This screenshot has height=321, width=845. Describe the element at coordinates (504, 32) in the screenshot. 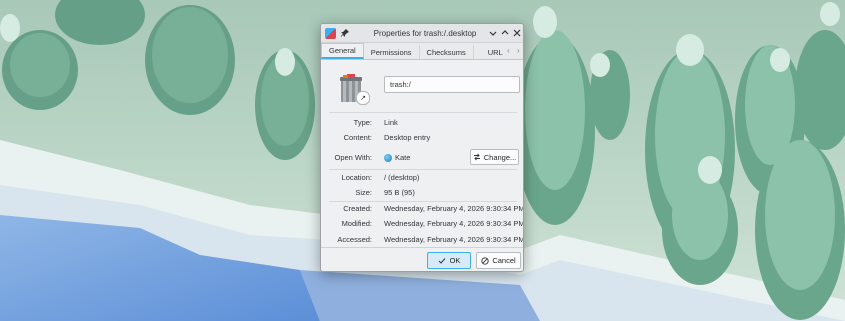

I see `maximize-icon` at that location.